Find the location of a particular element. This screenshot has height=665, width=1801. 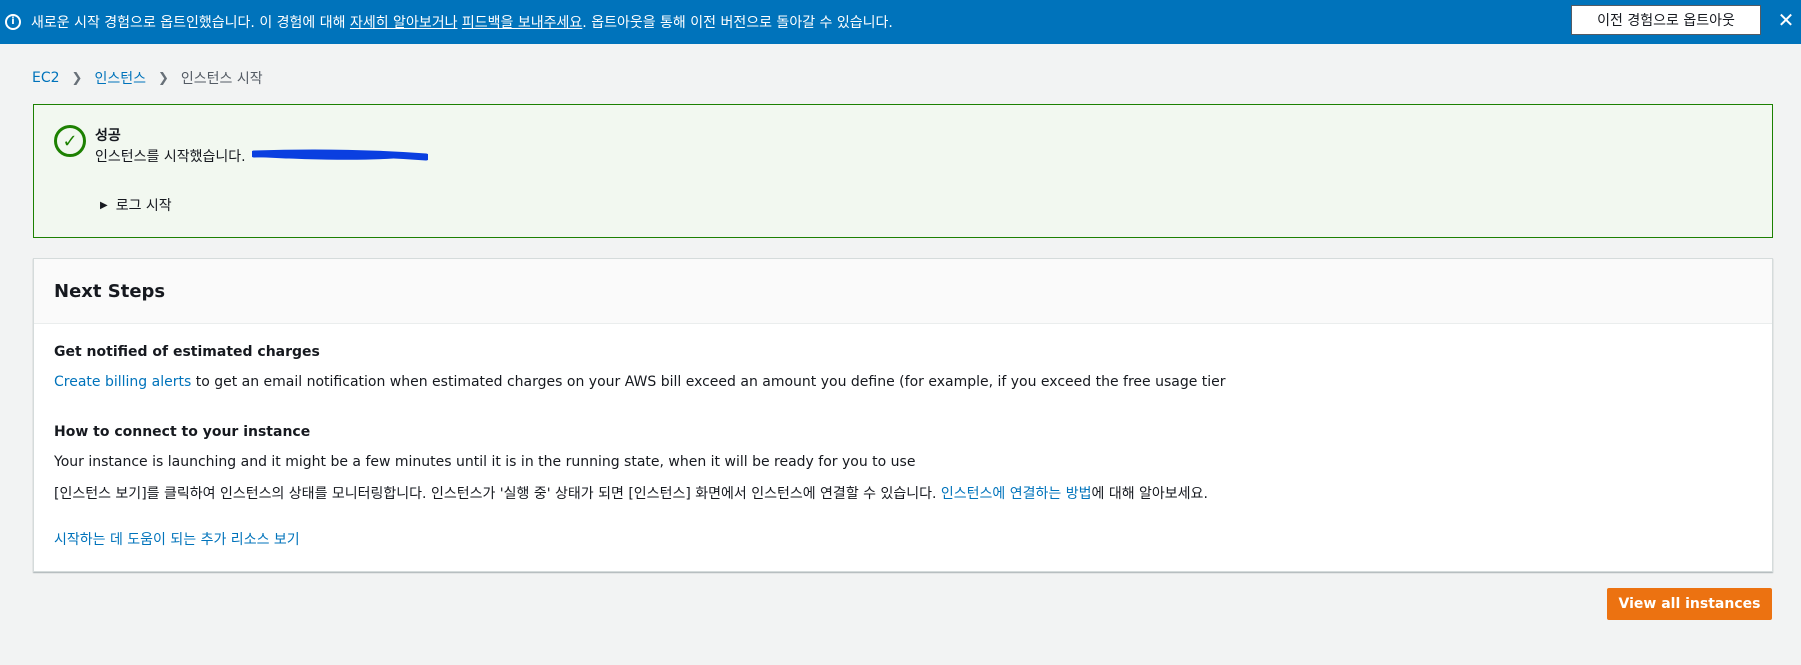

charges-heading: Get notified of estimated charges is located at coordinates (187, 352).